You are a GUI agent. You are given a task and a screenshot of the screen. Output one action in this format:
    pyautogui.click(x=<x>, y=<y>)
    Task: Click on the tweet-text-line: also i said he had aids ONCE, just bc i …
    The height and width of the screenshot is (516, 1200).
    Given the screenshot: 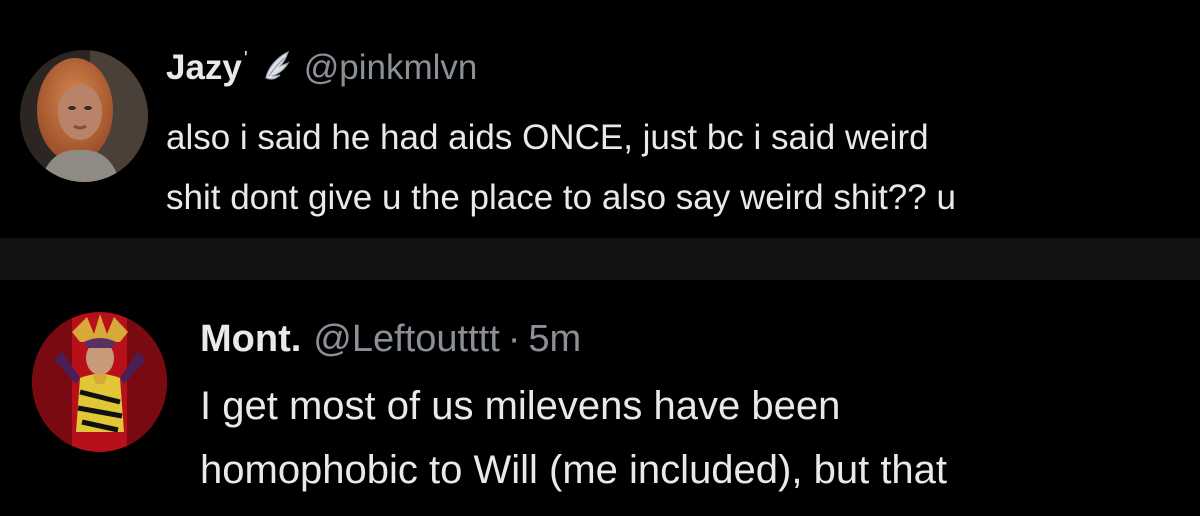 What is the action you would take?
    pyautogui.click(x=547, y=137)
    